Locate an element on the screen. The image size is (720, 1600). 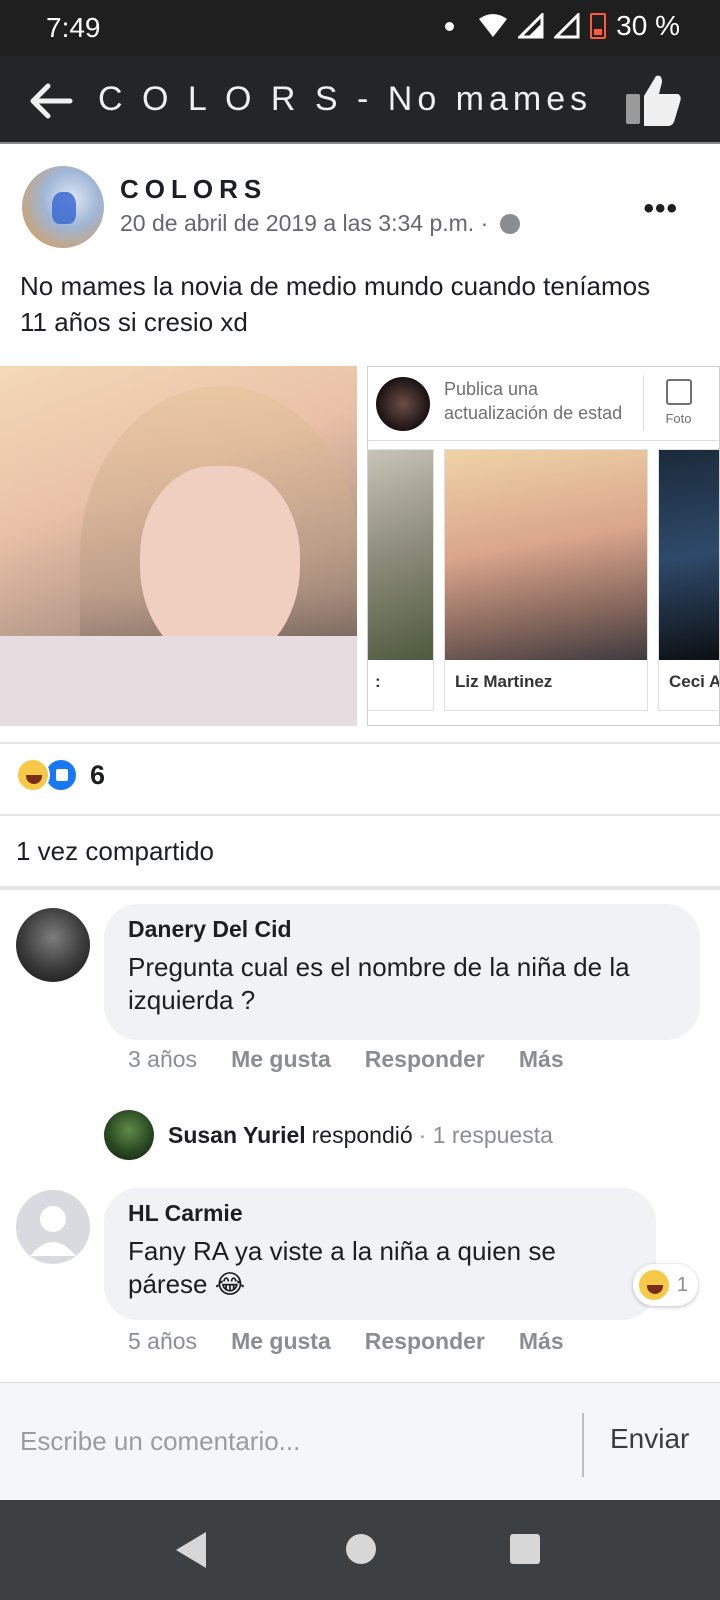
screenshot-avatar is located at coordinates (403, 404).